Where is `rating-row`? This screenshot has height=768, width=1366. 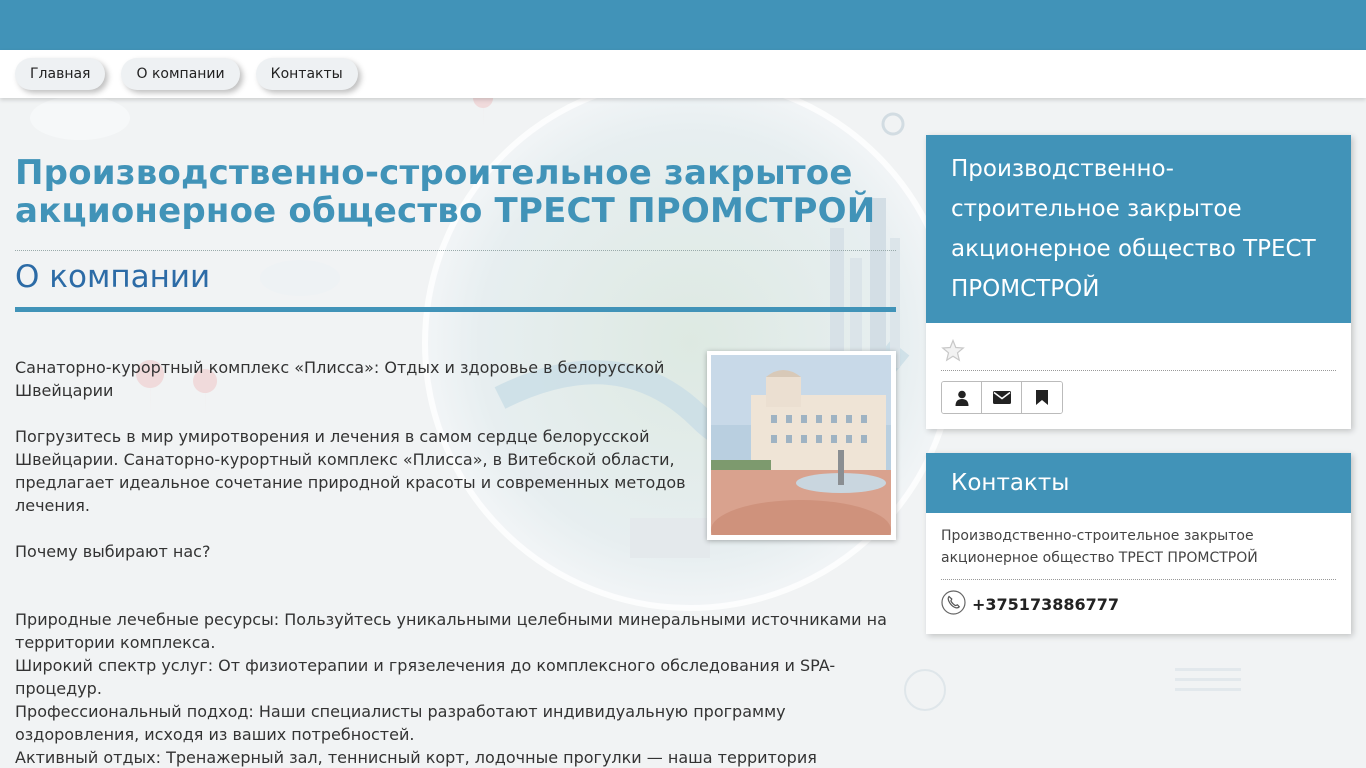
rating-row is located at coordinates (1138, 353).